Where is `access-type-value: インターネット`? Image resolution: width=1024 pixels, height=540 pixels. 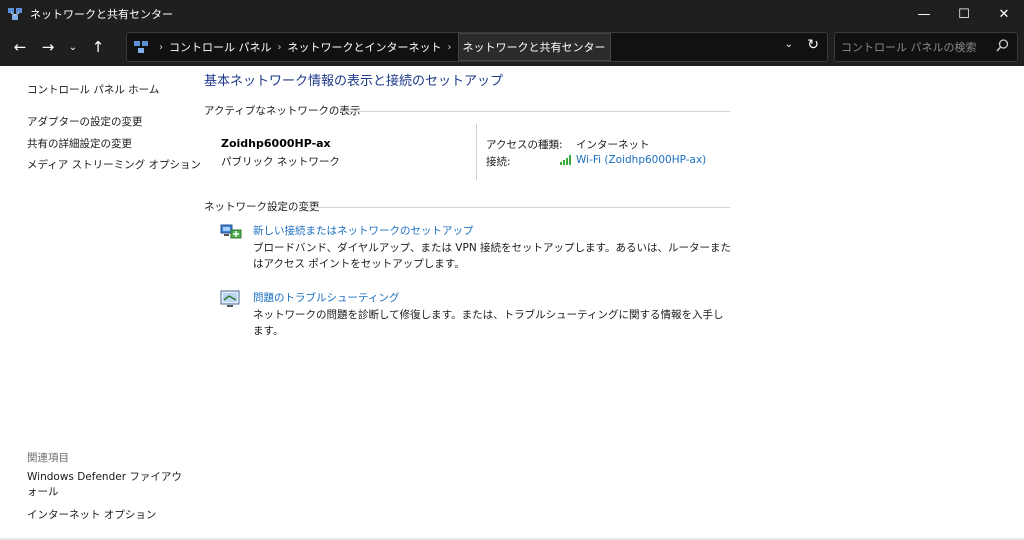
access-type-value: インターネット is located at coordinates (613, 145).